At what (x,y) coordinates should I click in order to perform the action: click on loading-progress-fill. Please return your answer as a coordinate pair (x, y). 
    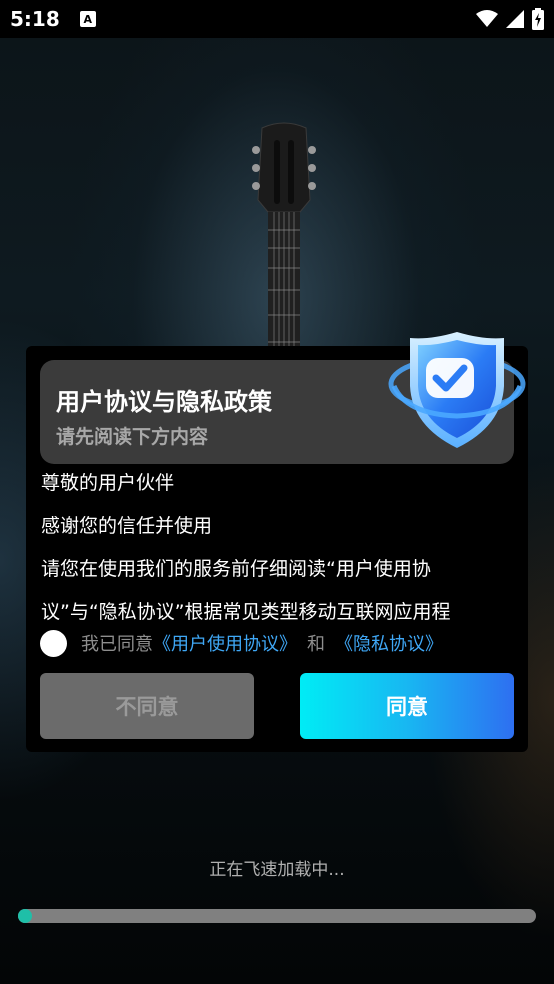
    Looking at the image, I should click on (25, 916).